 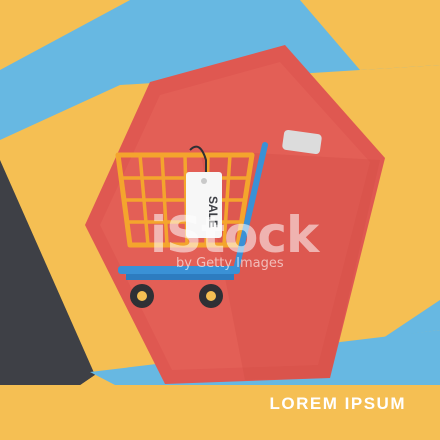 I want to click on cart-wheel-right-hub, so click(x=211, y=296).